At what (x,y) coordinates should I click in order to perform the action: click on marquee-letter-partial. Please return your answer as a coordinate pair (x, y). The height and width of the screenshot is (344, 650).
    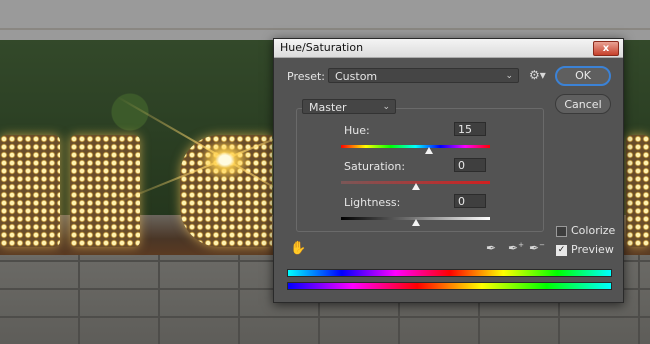
    Looking at the image, I should click on (638, 191).